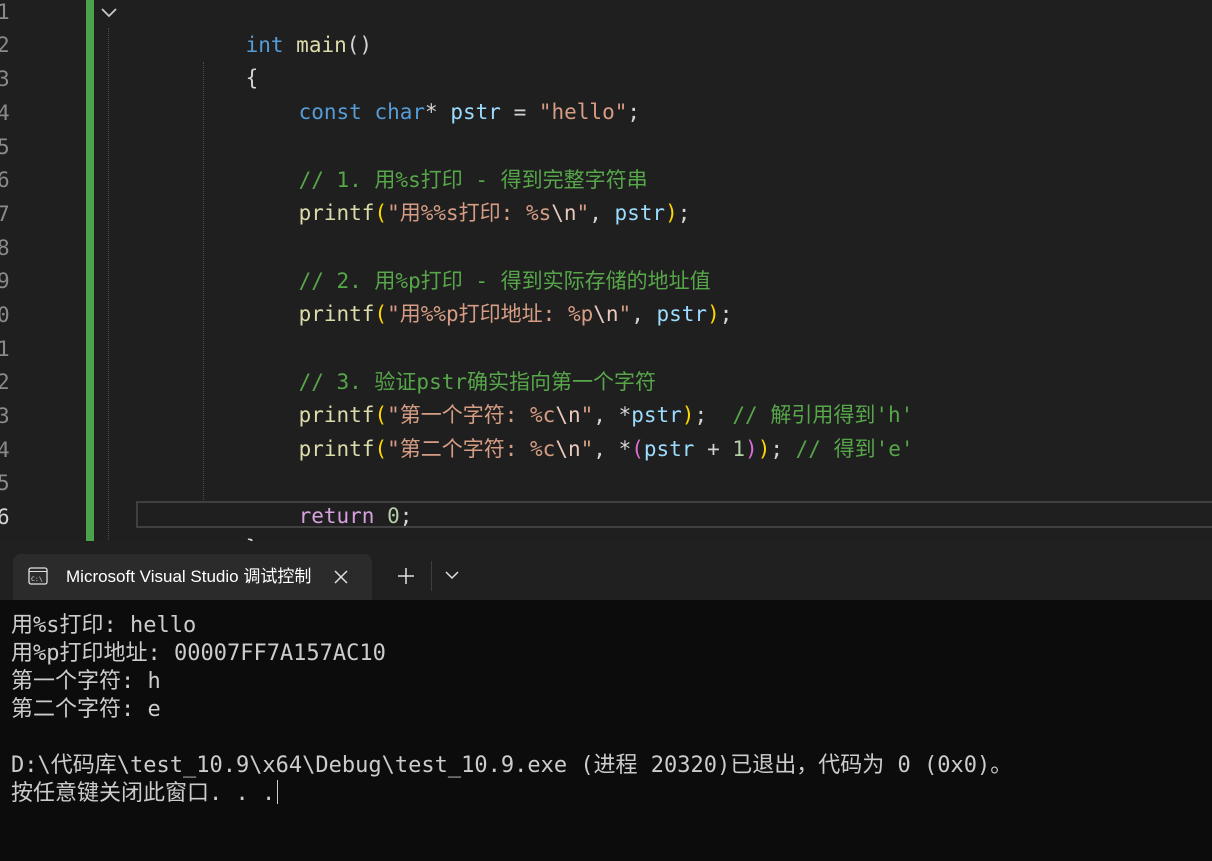  What do you see at coordinates (278, 792) in the screenshot?
I see `text-cursor` at bounding box center [278, 792].